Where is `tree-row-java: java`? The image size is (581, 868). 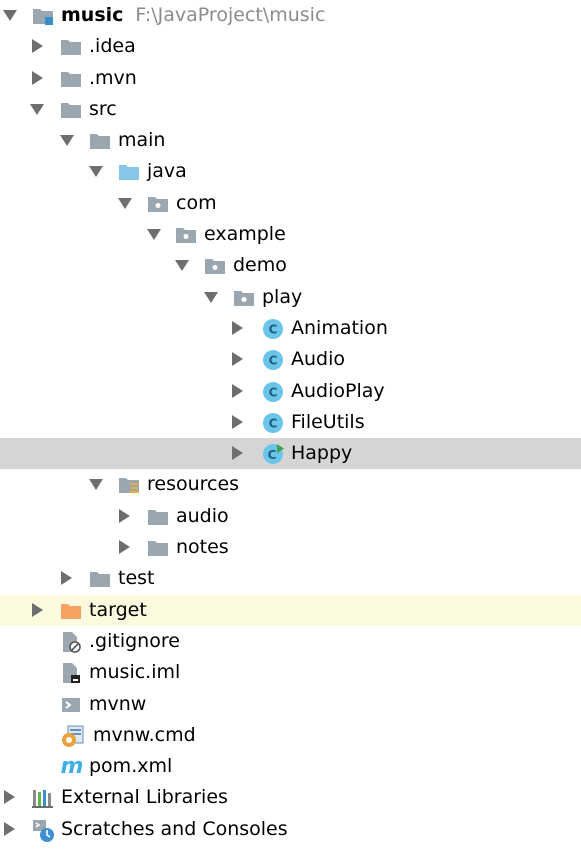
tree-row-java: java is located at coordinates (290, 171).